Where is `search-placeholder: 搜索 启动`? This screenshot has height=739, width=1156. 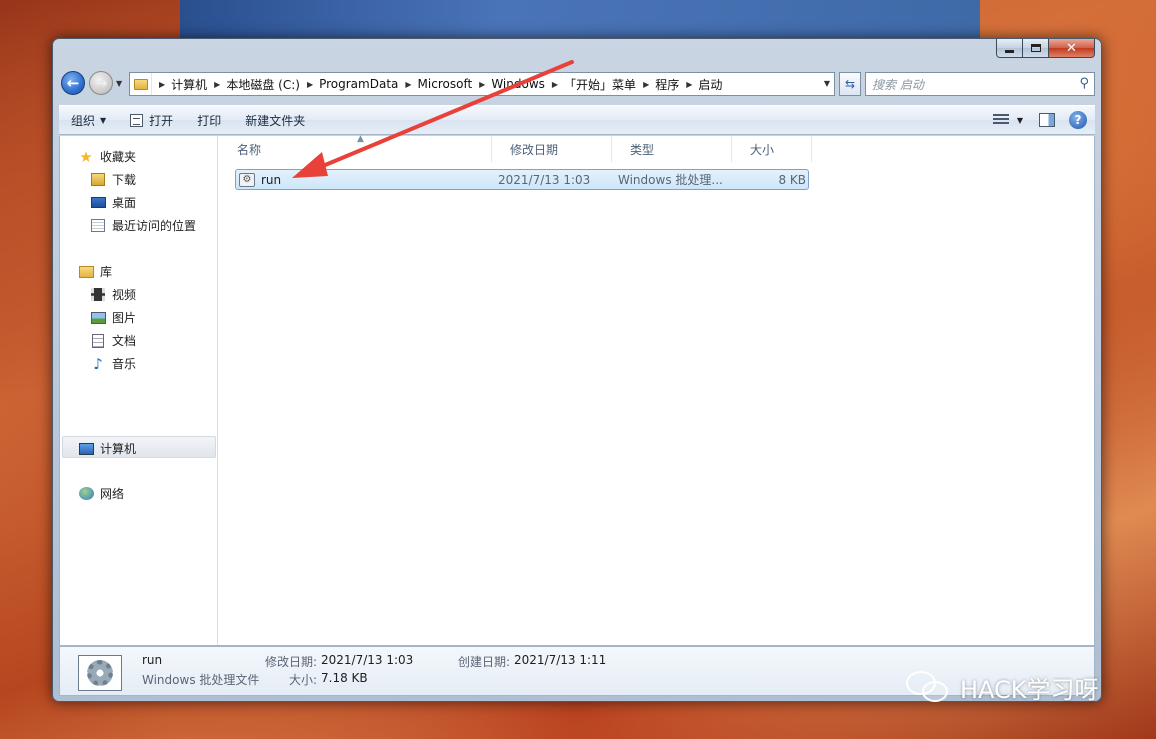
search-placeholder: 搜索 启动 is located at coordinates (898, 84).